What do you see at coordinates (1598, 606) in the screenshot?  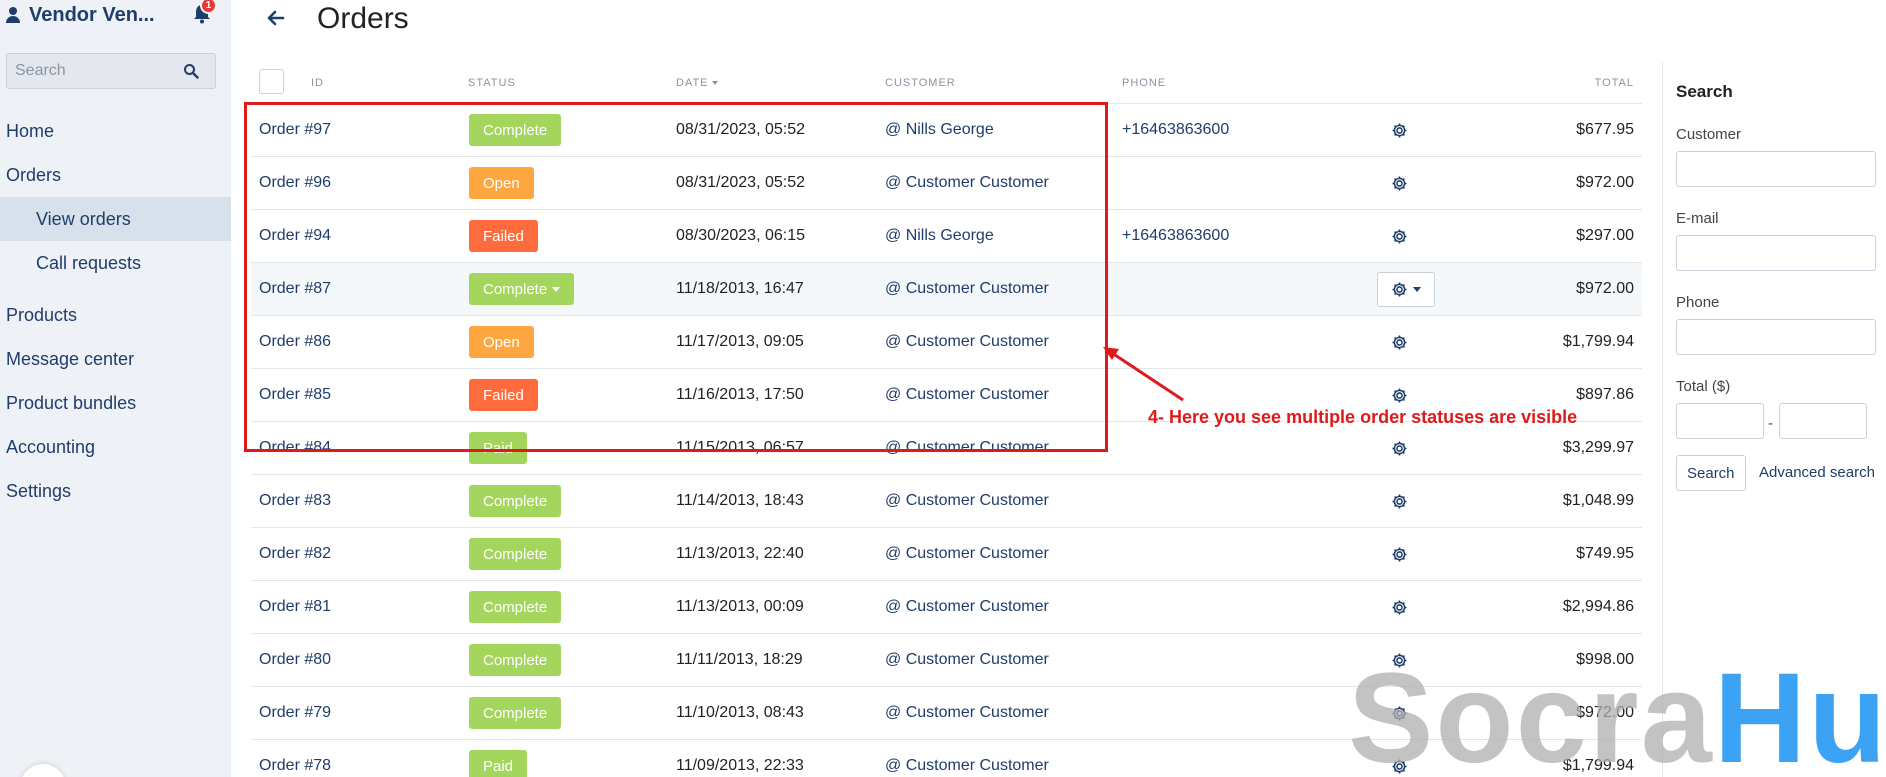 I see `order-total: $2,994.86` at bounding box center [1598, 606].